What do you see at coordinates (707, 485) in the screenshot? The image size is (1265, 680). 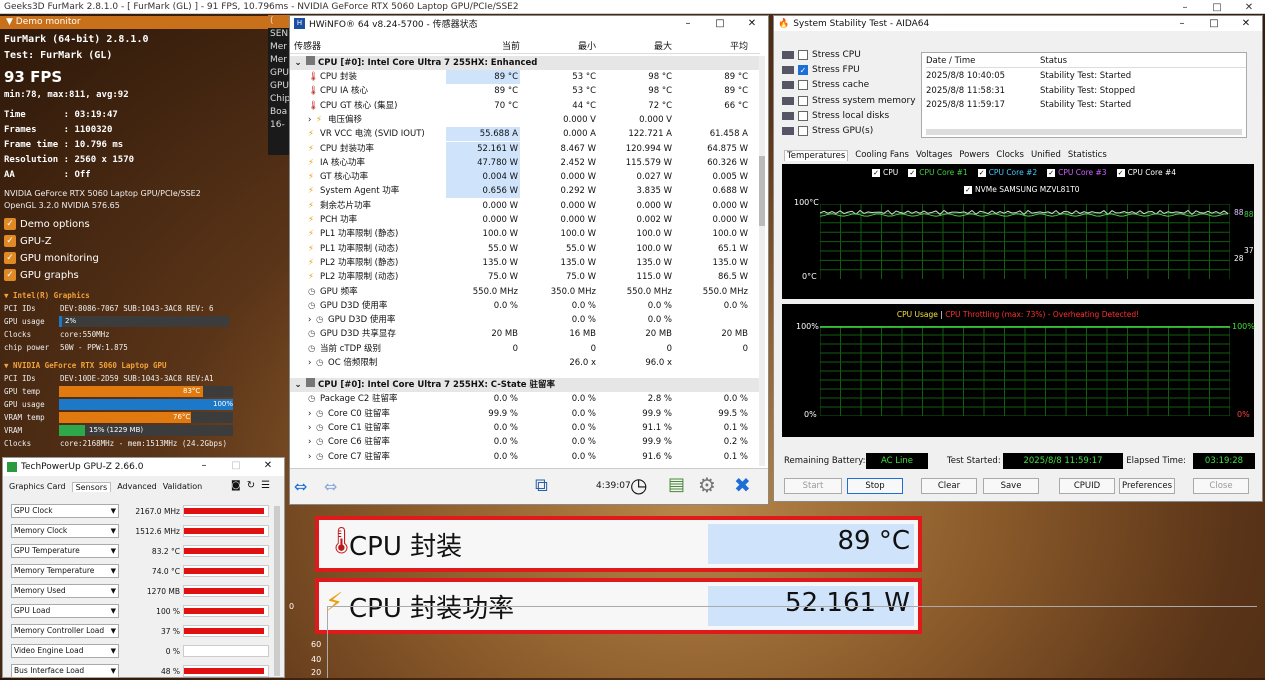 I see `settings-gear-icon: ⚙` at bounding box center [707, 485].